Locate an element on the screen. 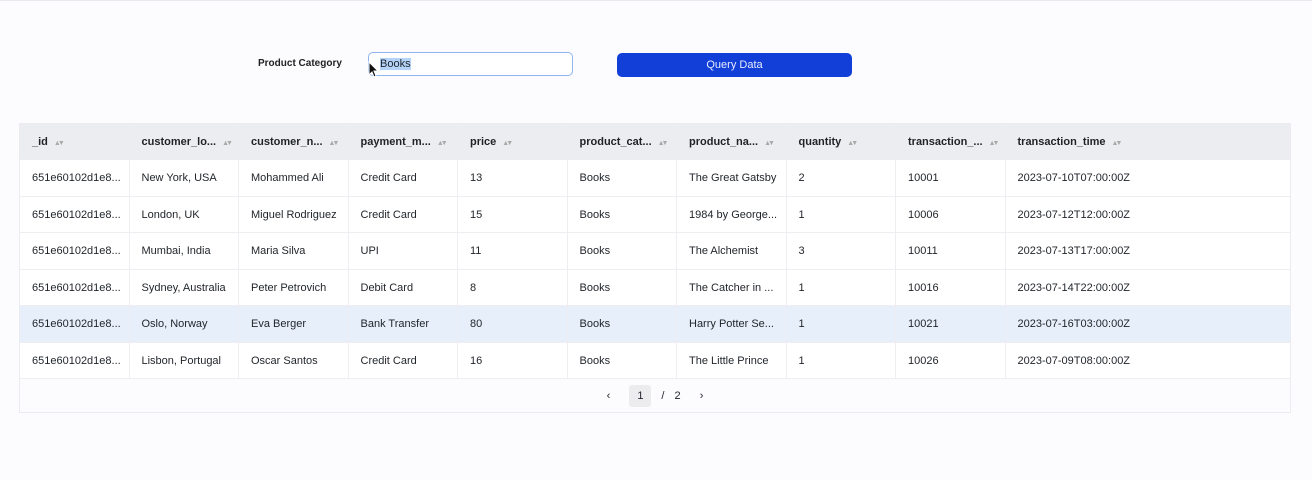 The image size is (1312, 480). table-cell: 2023-07-16T03:00:00Z is located at coordinates (1074, 324).